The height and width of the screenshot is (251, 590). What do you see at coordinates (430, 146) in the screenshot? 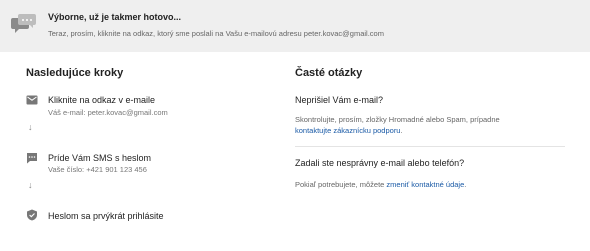
I see `faq-divider` at bounding box center [430, 146].